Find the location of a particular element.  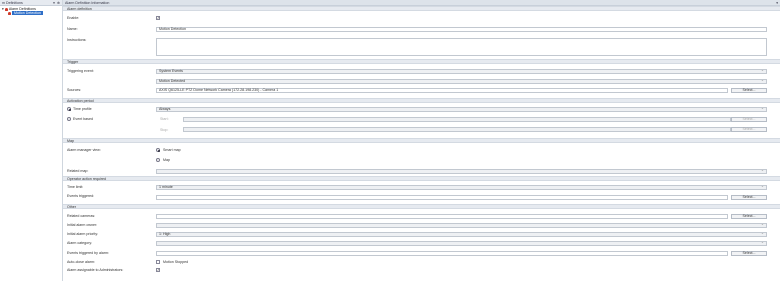

time-limit-select: 1 minute is located at coordinates (461, 187).